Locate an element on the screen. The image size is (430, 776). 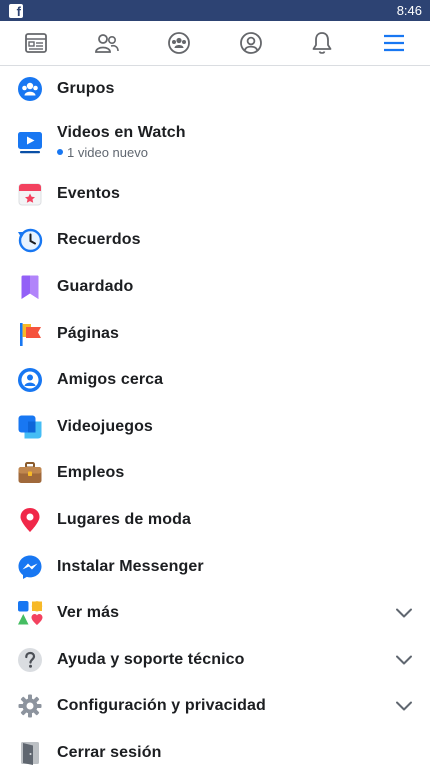
places-icon is located at coordinates (30, 520).